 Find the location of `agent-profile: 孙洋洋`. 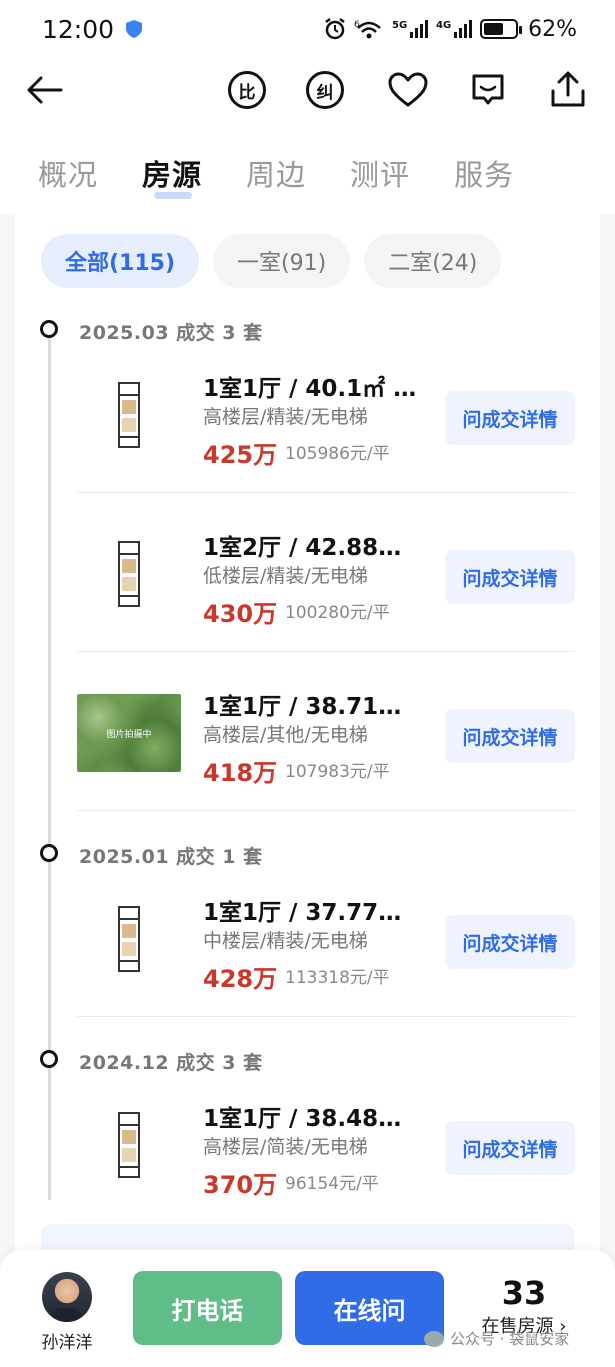

agent-profile: 孙洋洋 is located at coordinates (67, 1312).